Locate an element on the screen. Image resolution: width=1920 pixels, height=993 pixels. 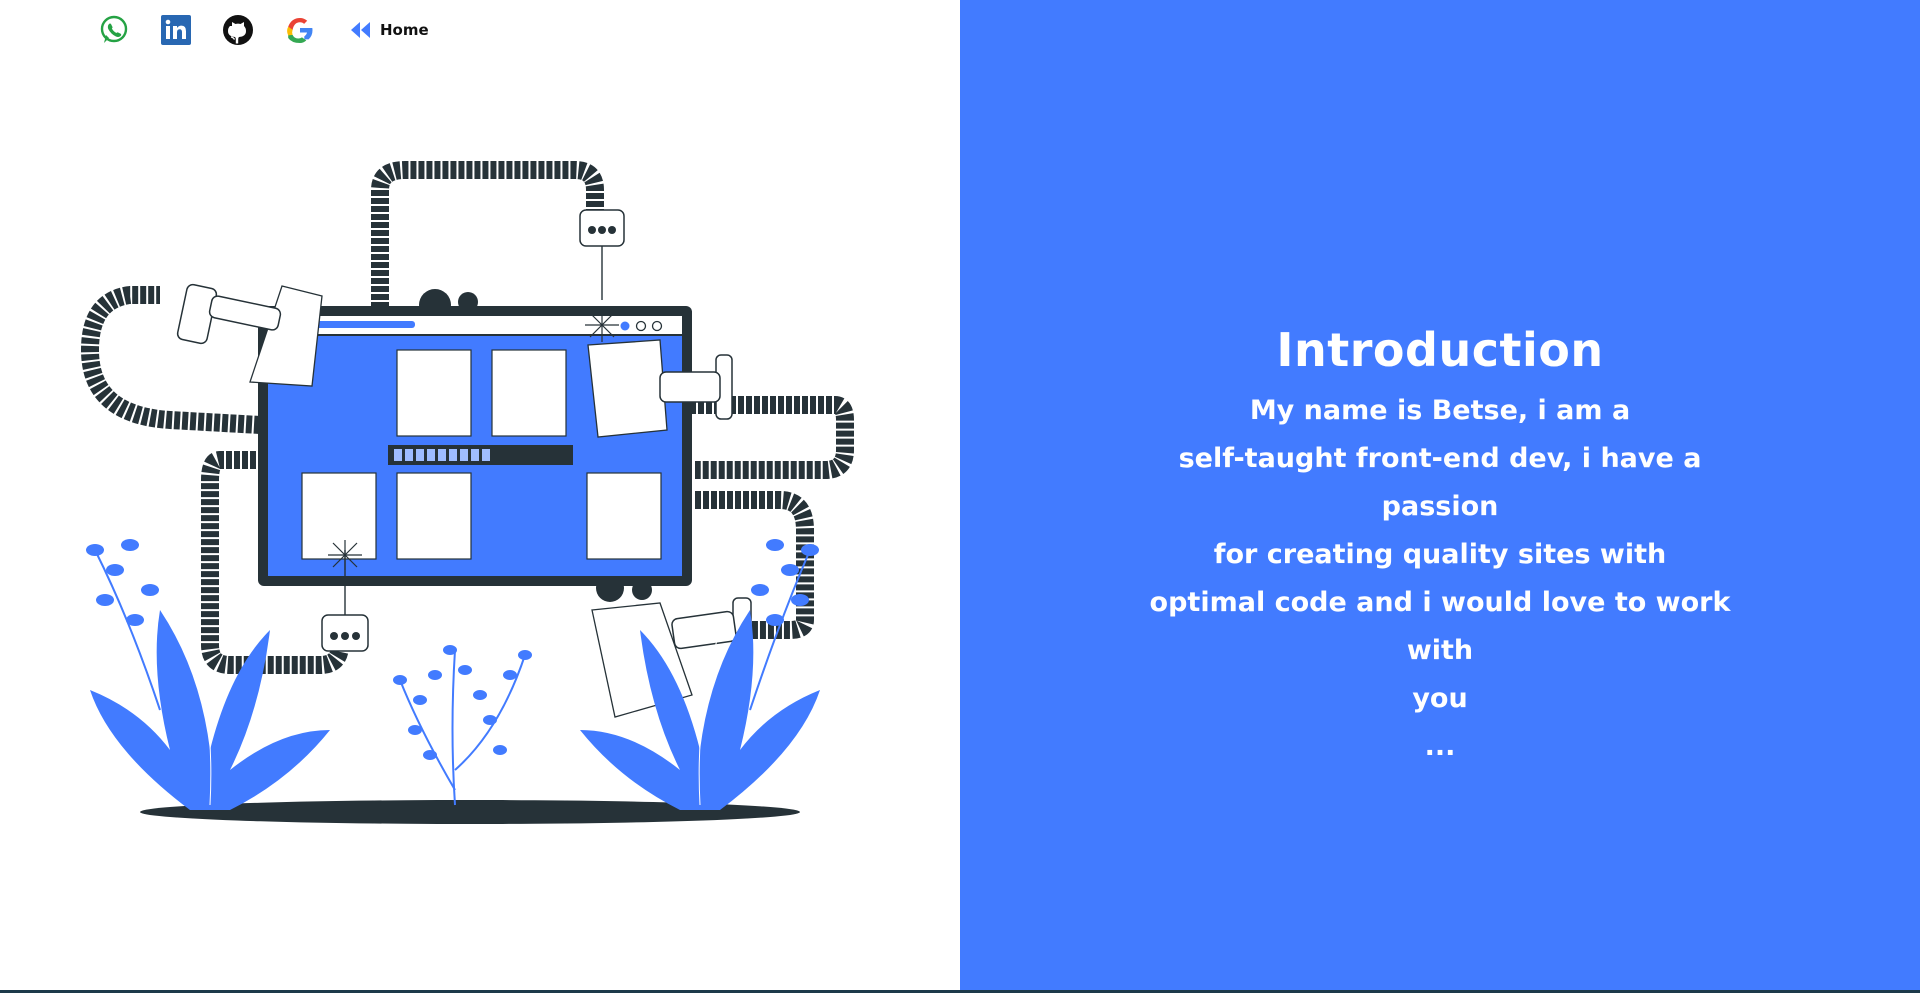
github-link is located at coordinates (238, 30).